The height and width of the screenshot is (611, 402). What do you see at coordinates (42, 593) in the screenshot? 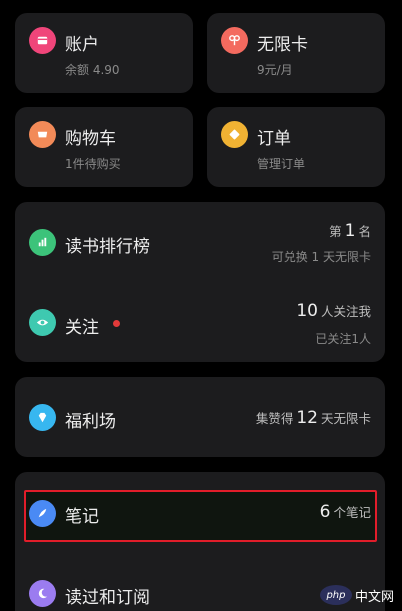
I see `moon-icon` at bounding box center [42, 593].